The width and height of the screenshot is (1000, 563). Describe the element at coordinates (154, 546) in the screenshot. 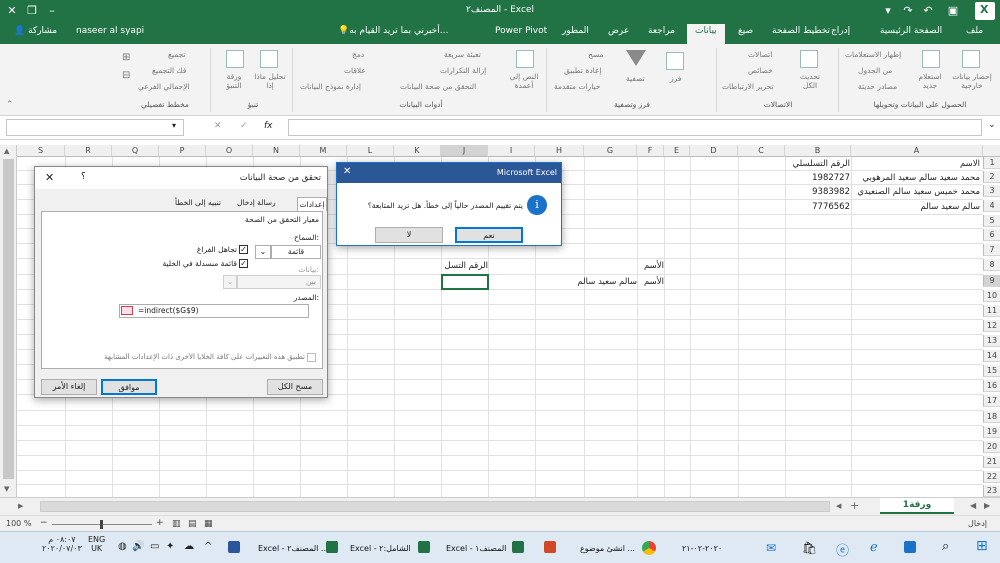

I see `battery-icon: ▭` at that location.